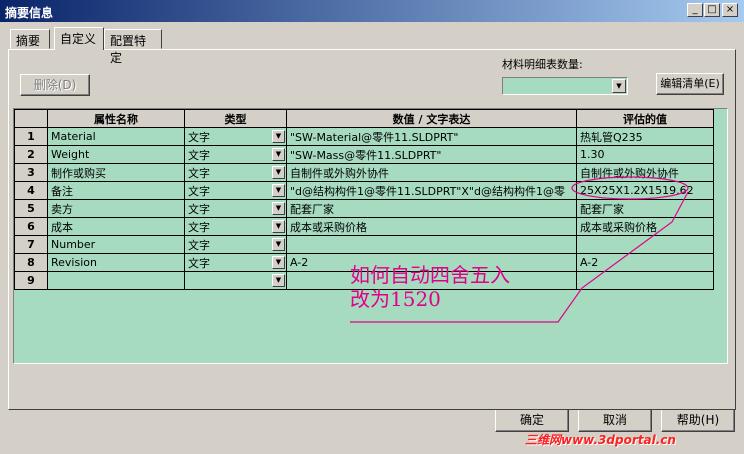  I want to click on annotation-text: 如何自动四舍五入 改为1520, so click(430, 287).